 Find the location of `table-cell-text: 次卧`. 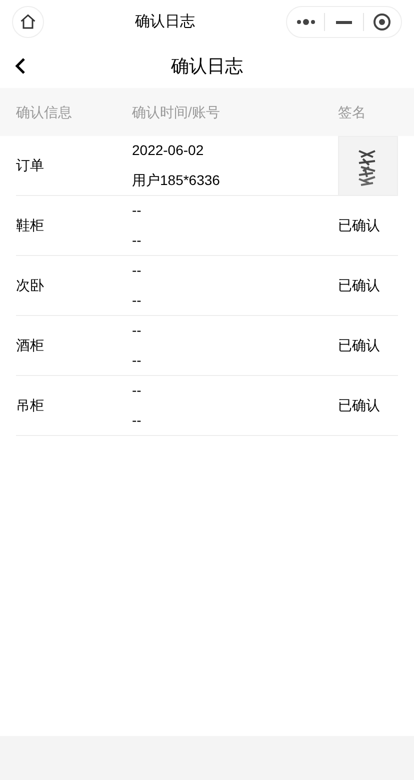

table-cell-text: 次卧 is located at coordinates (30, 285).